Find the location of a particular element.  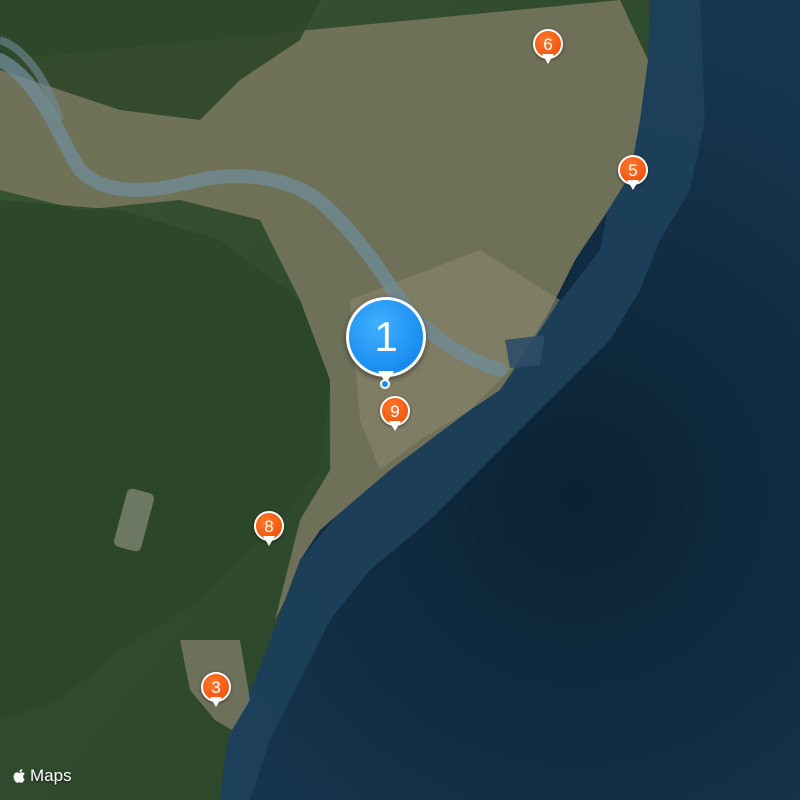

pin-number: 9 is located at coordinates (395, 411).